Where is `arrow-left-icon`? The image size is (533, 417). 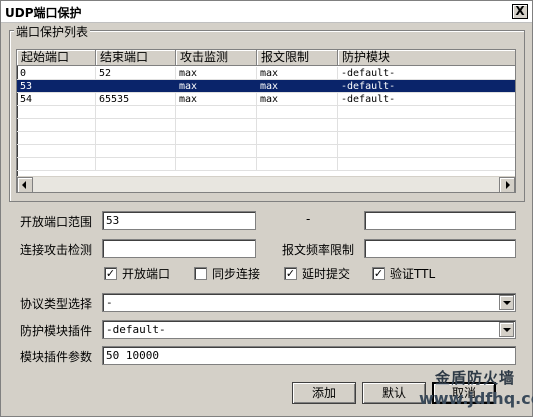 arrow-left-icon is located at coordinates (24, 185).